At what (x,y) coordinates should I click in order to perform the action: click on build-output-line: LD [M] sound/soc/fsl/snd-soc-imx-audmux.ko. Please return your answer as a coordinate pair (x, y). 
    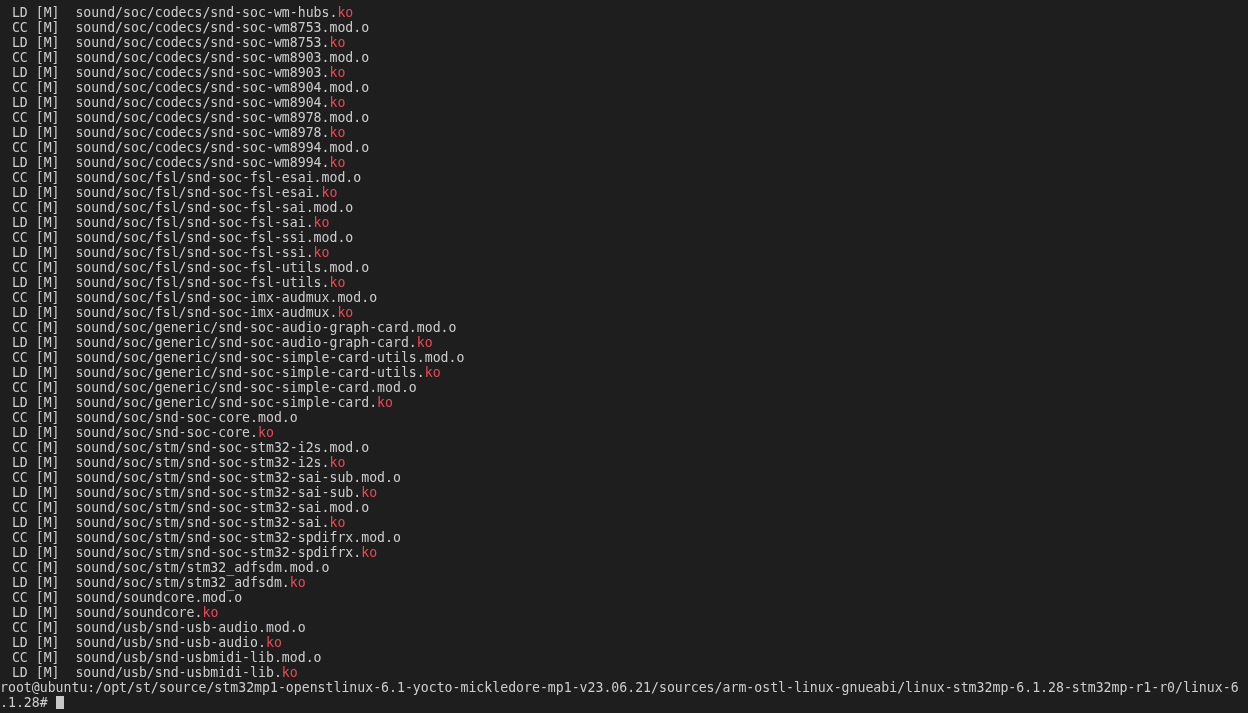
    Looking at the image, I should click on (182, 312).